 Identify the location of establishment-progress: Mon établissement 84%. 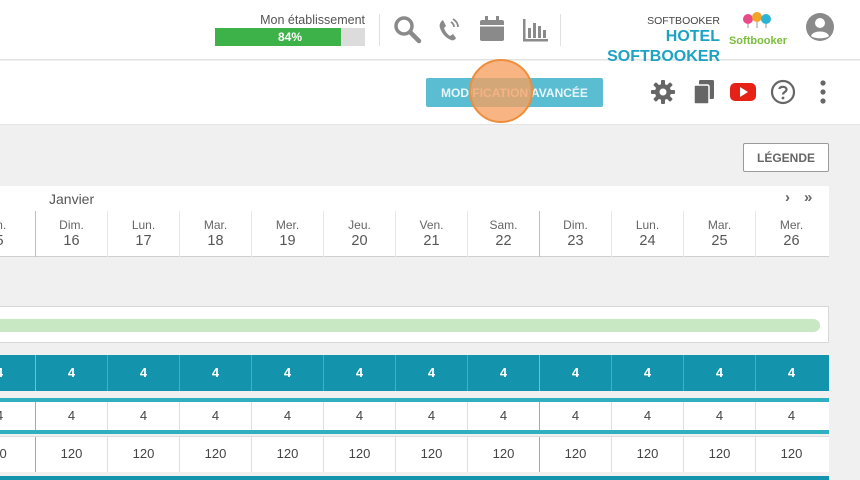
(290, 29).